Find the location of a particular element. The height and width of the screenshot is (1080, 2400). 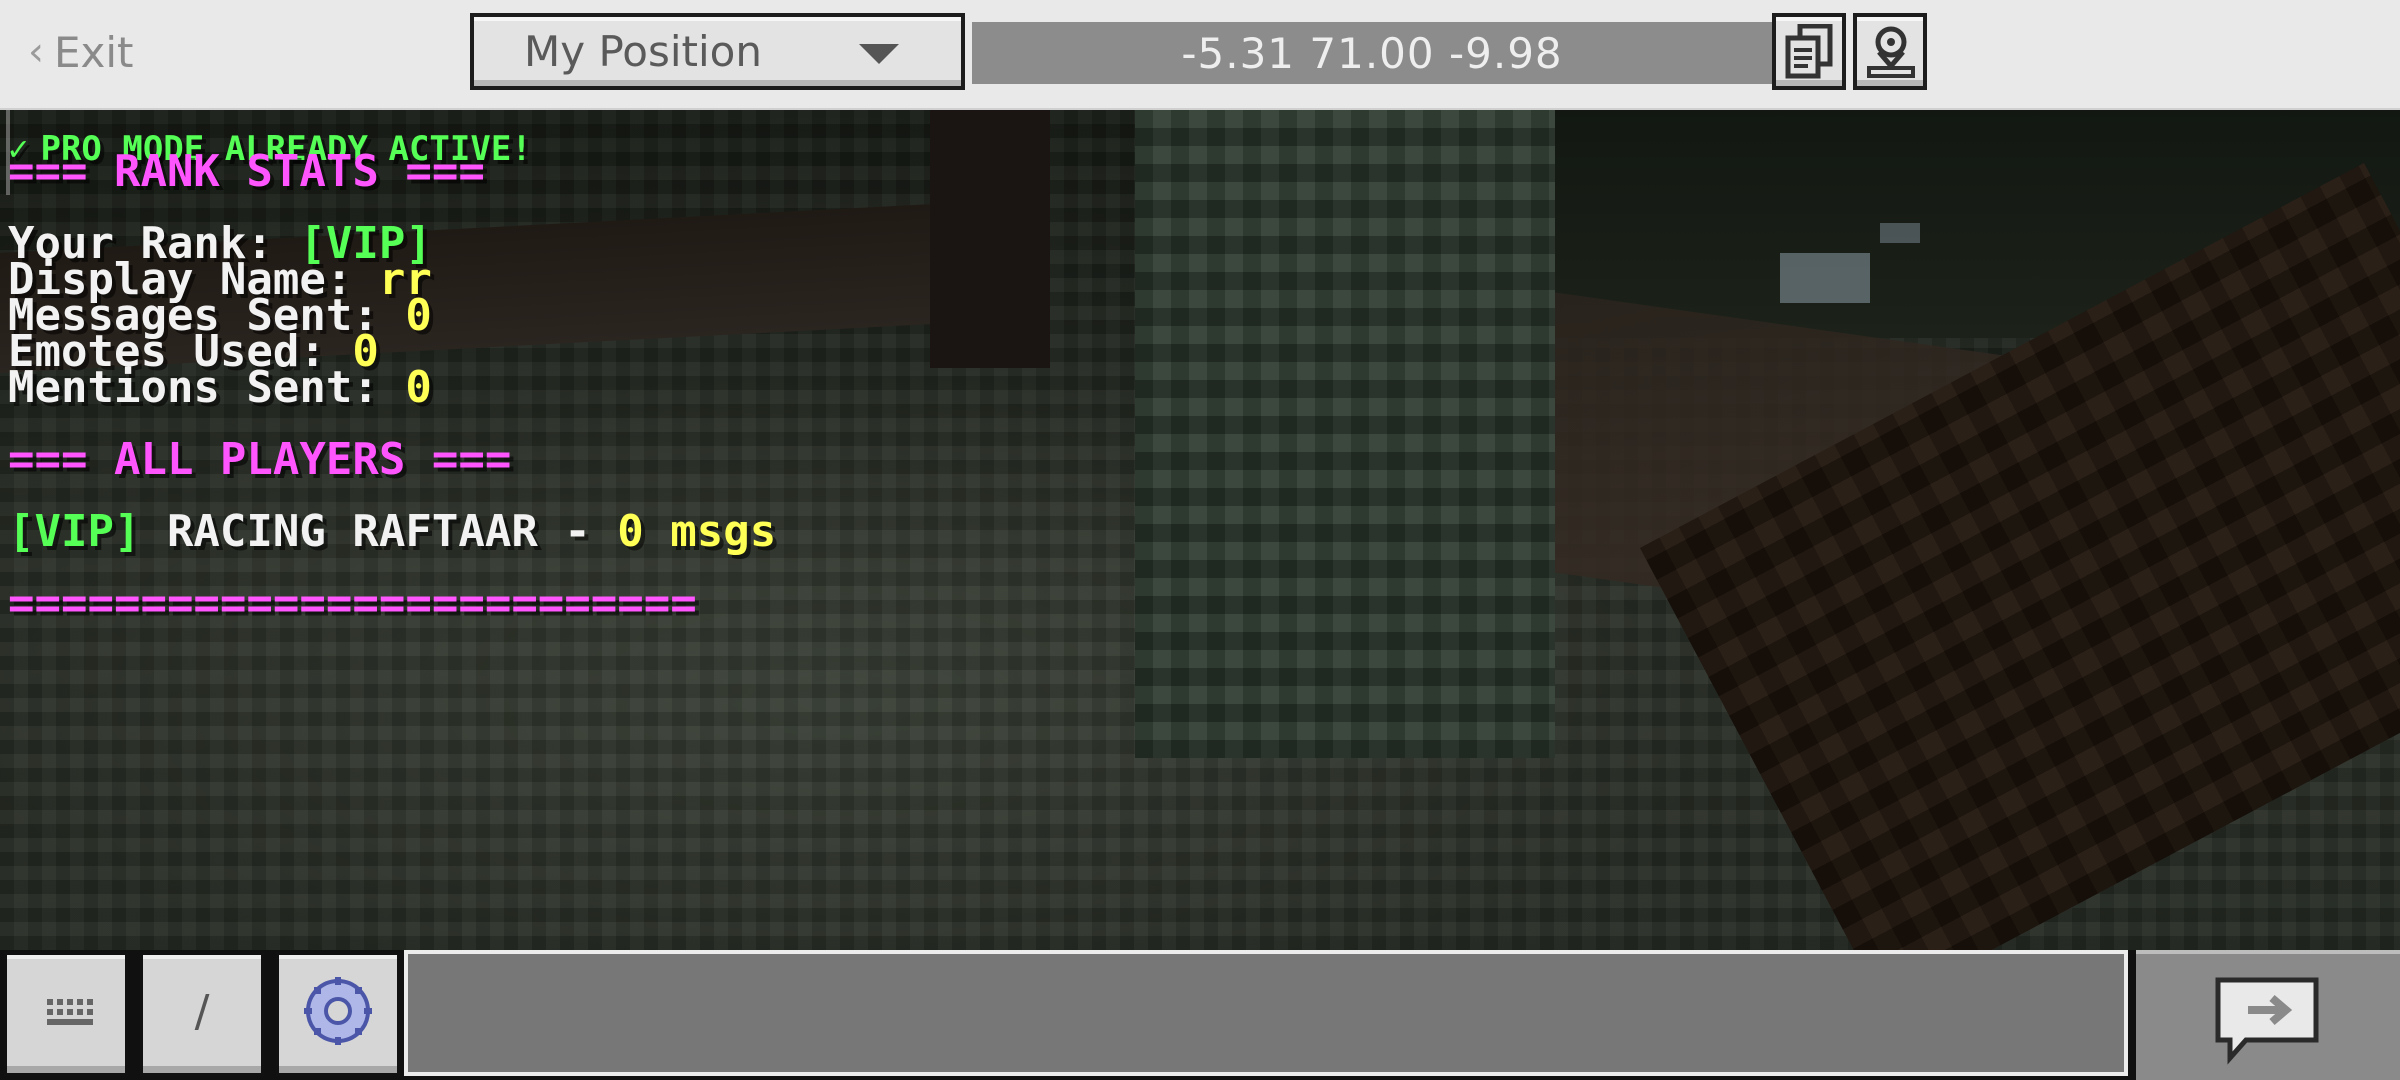

coordinates-value: -5.31 71.00 -9.98 is located at coordinates (1372, 53).